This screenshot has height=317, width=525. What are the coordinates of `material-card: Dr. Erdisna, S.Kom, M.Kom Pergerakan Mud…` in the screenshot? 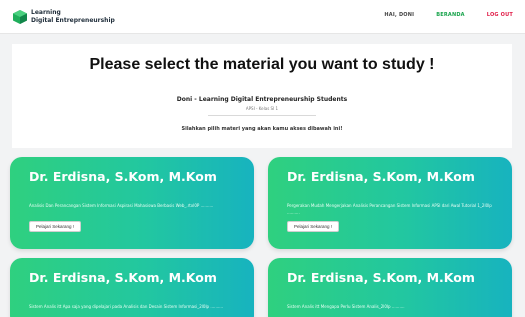 It's located at (390, 203).